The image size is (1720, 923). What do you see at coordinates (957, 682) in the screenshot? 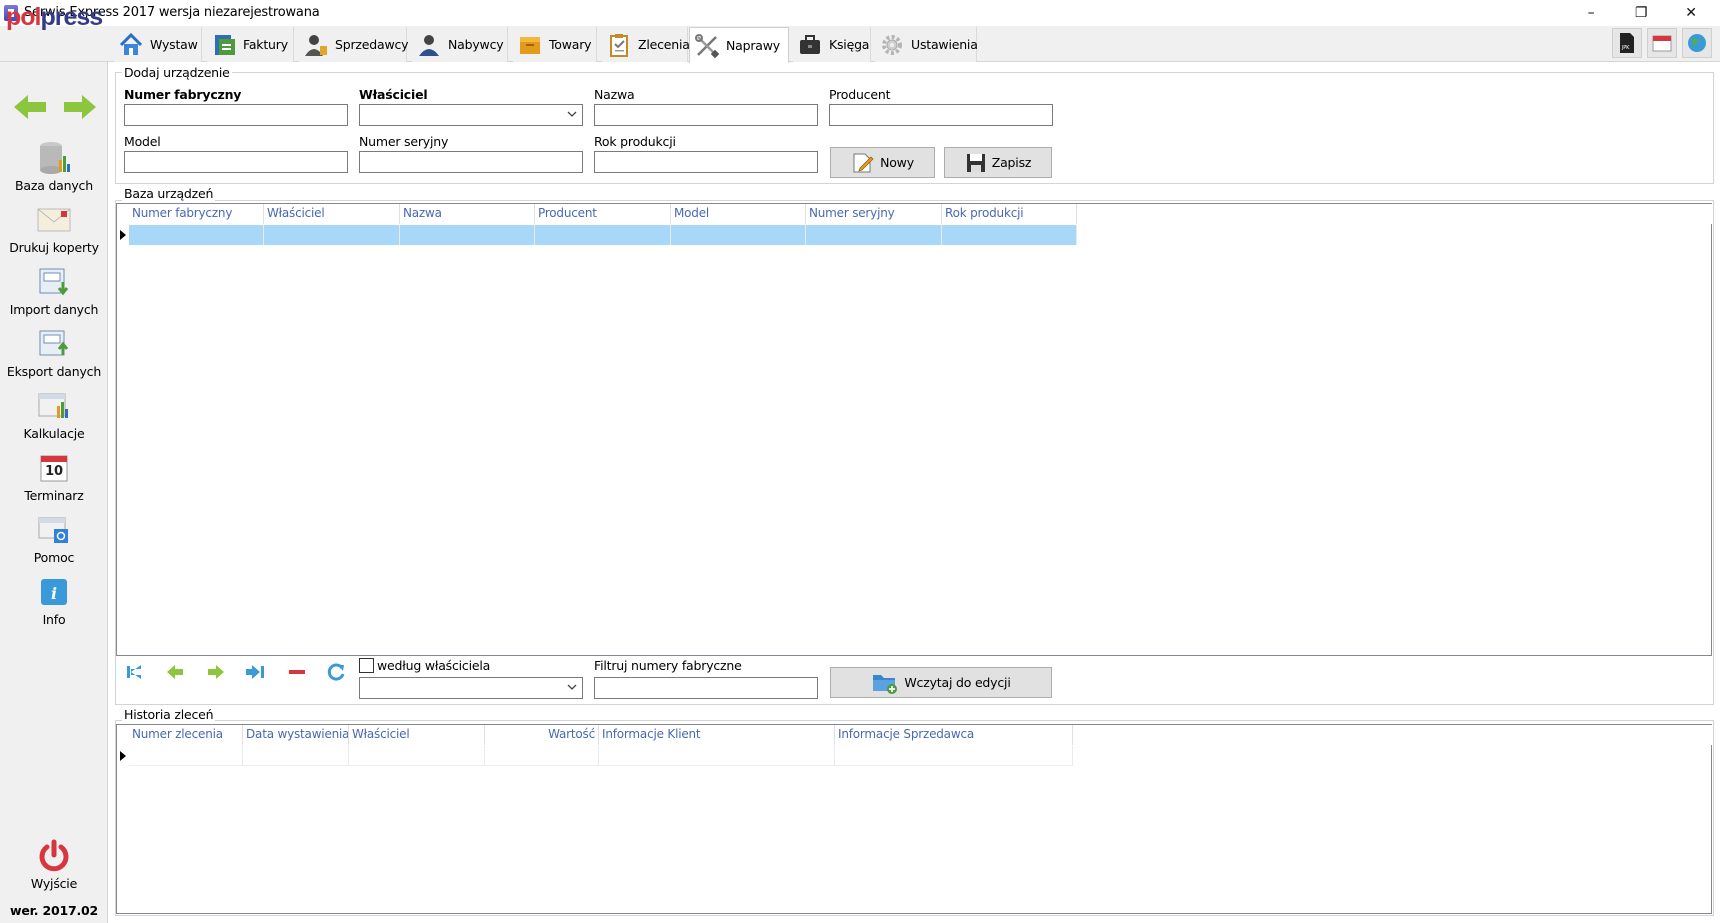
I see `load-for-edit-label: Wczytaj do edycji` at bounding box center [957, 682].